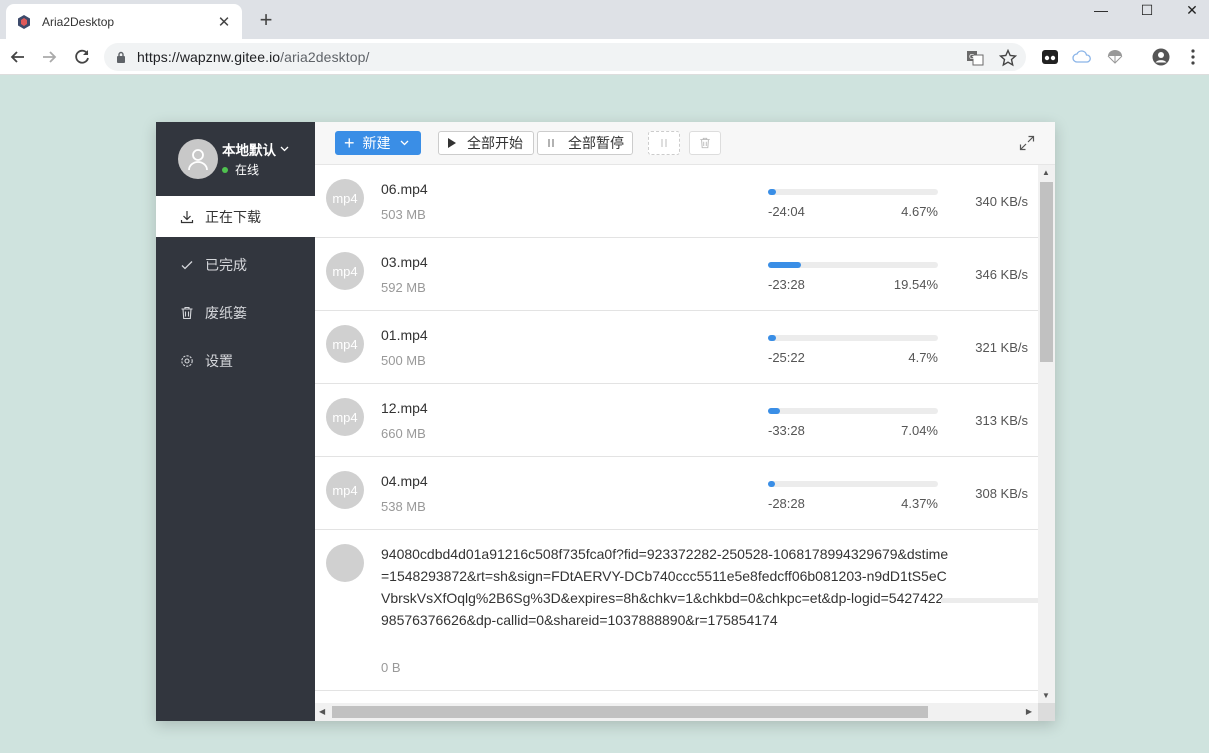 Image resolution: width=1209 pixels, height=753 pixels. I want to click on user-info: 本地默认 在线, so click(255, 158).